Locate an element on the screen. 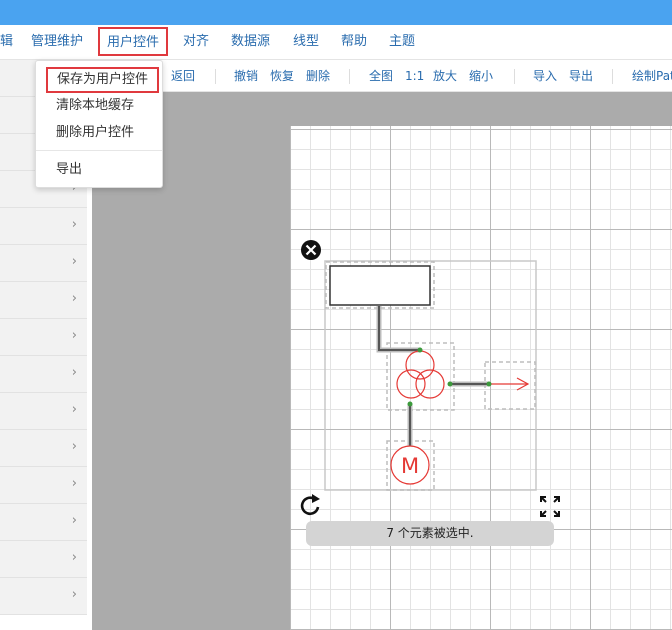 Image resolution: width=672 pixels, height=630 pixels. delete-user-control-item: 删除用户控件 is located at coordinates (99, 133).